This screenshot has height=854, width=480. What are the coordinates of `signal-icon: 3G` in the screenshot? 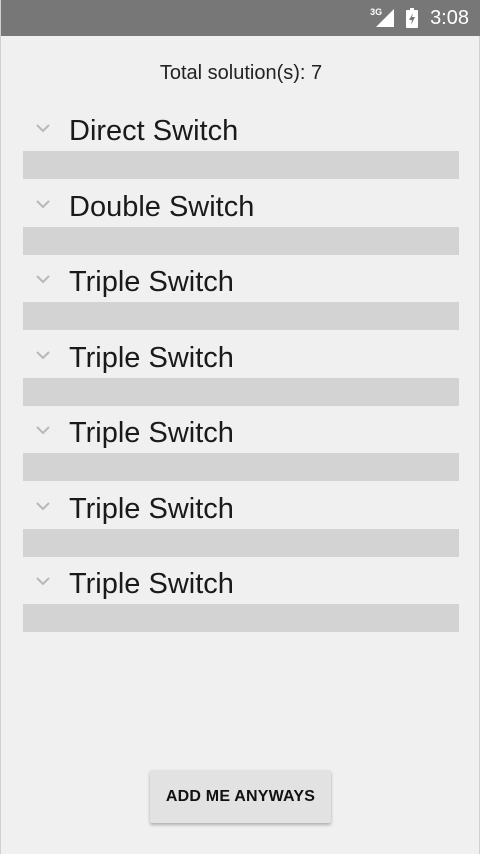 It's located at (384, 18).